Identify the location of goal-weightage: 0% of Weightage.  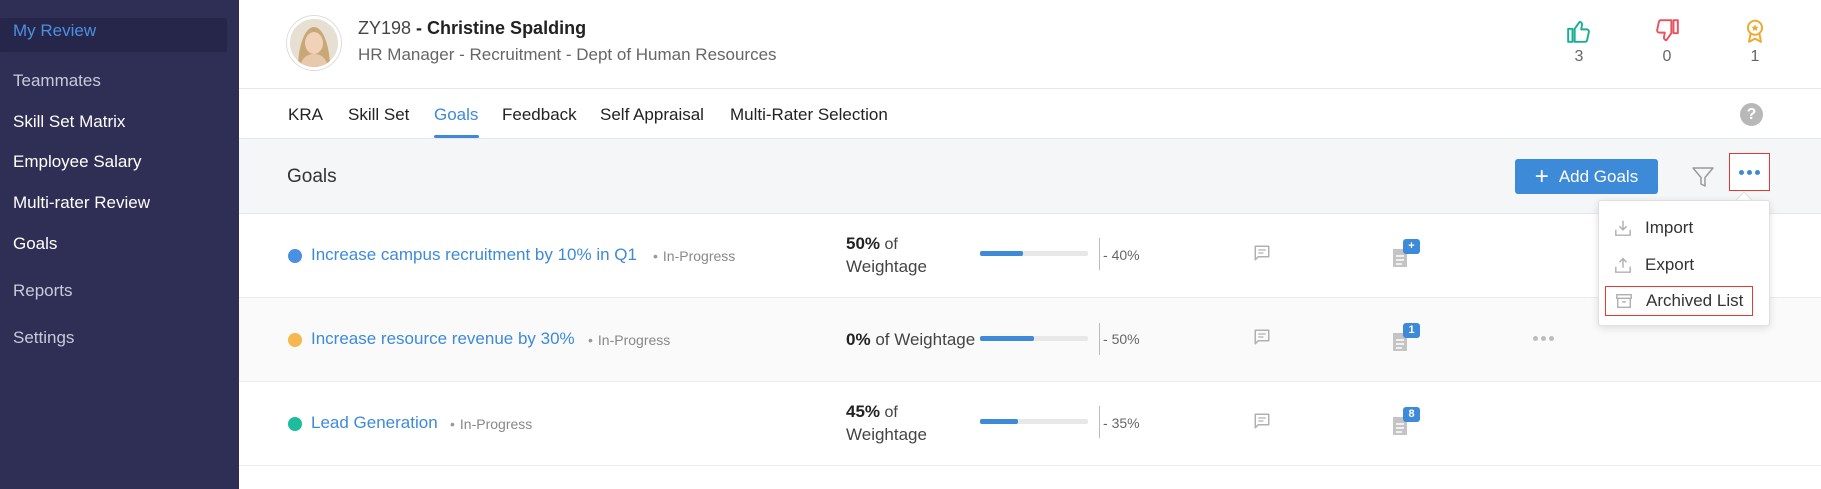
(910, 340).